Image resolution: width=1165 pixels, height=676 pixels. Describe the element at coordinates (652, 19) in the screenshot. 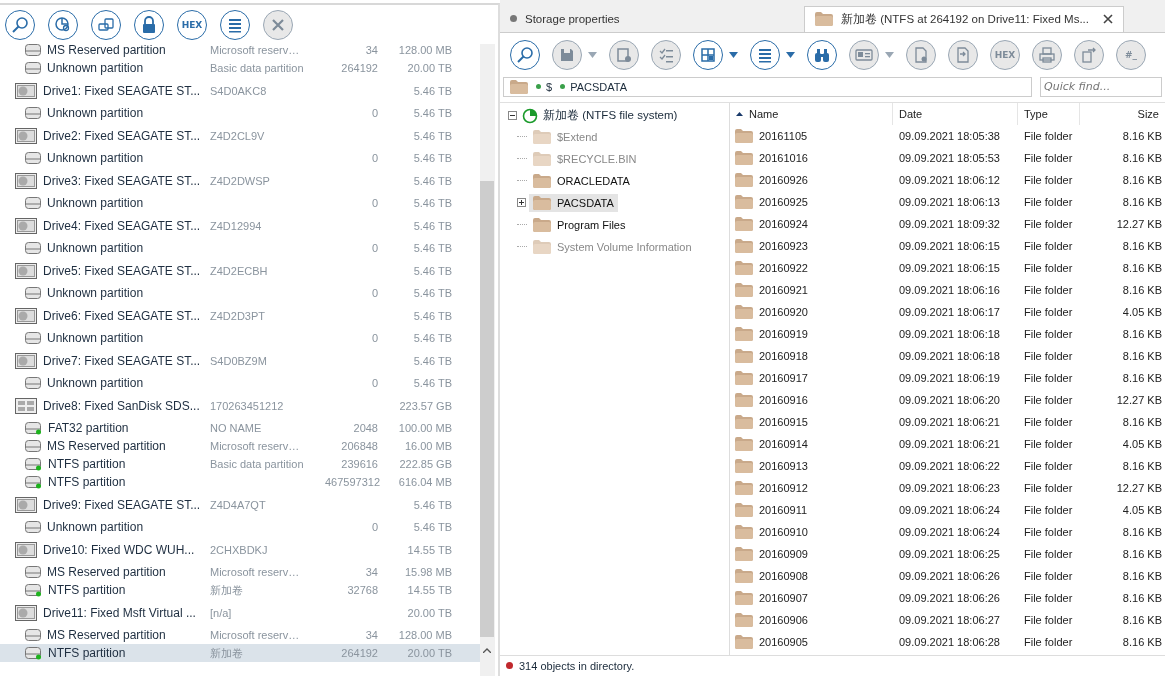

I see `tab: Storage properties` at that location.